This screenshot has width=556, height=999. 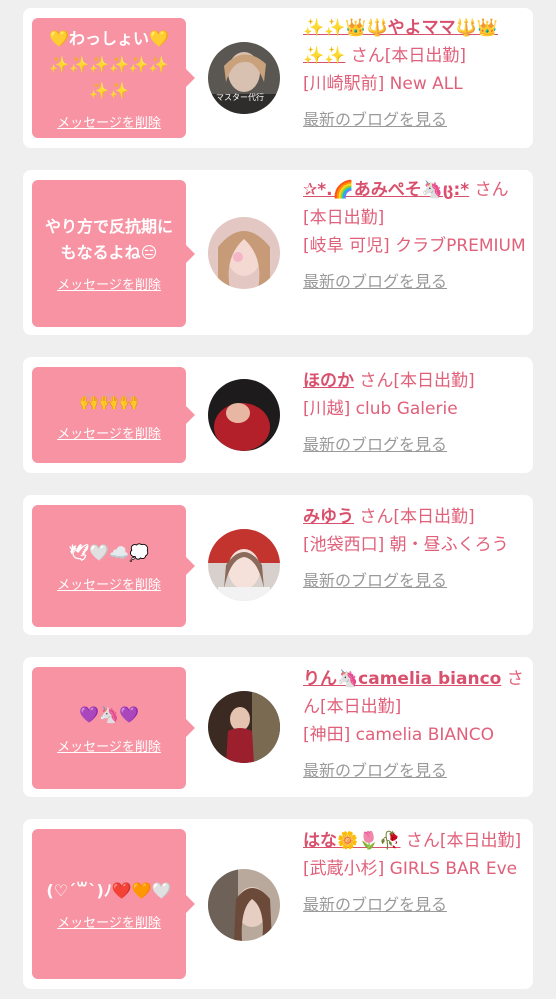 What do you see at coordinates (398, 735) in the screenshot?
I see `shop-label: [神田] camelia BIANCO` at bounding box center [398, 735].